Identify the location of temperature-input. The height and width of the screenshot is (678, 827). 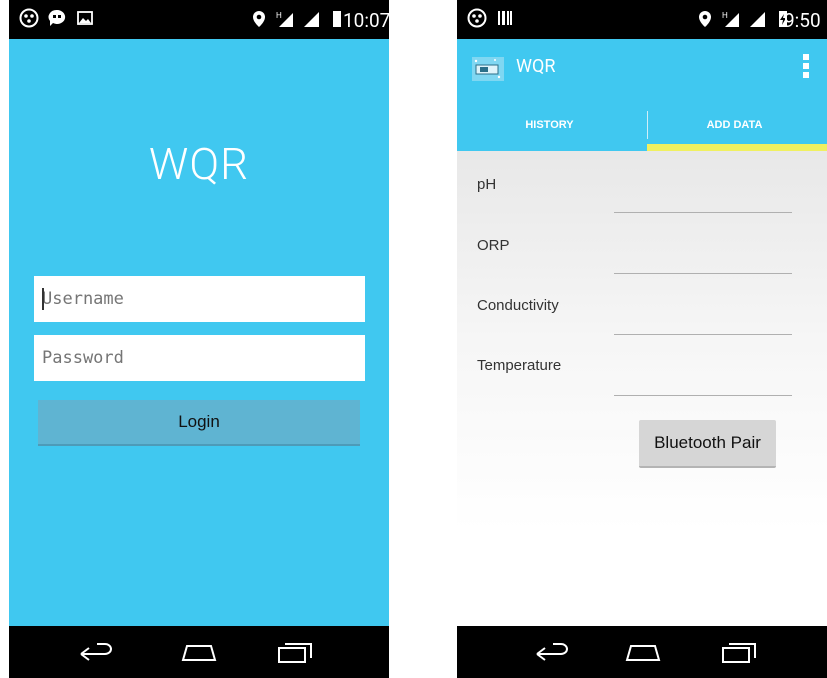
(703, 395).